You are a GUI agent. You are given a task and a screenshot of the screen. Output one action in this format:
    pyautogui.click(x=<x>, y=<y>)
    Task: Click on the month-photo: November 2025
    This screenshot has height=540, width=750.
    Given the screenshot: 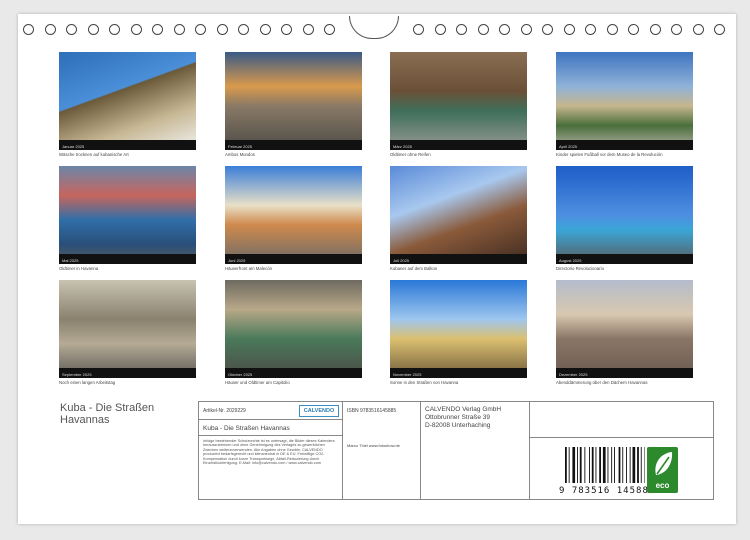 What is the action you would take?
    pyautogui.click(x=458, y=329)
    